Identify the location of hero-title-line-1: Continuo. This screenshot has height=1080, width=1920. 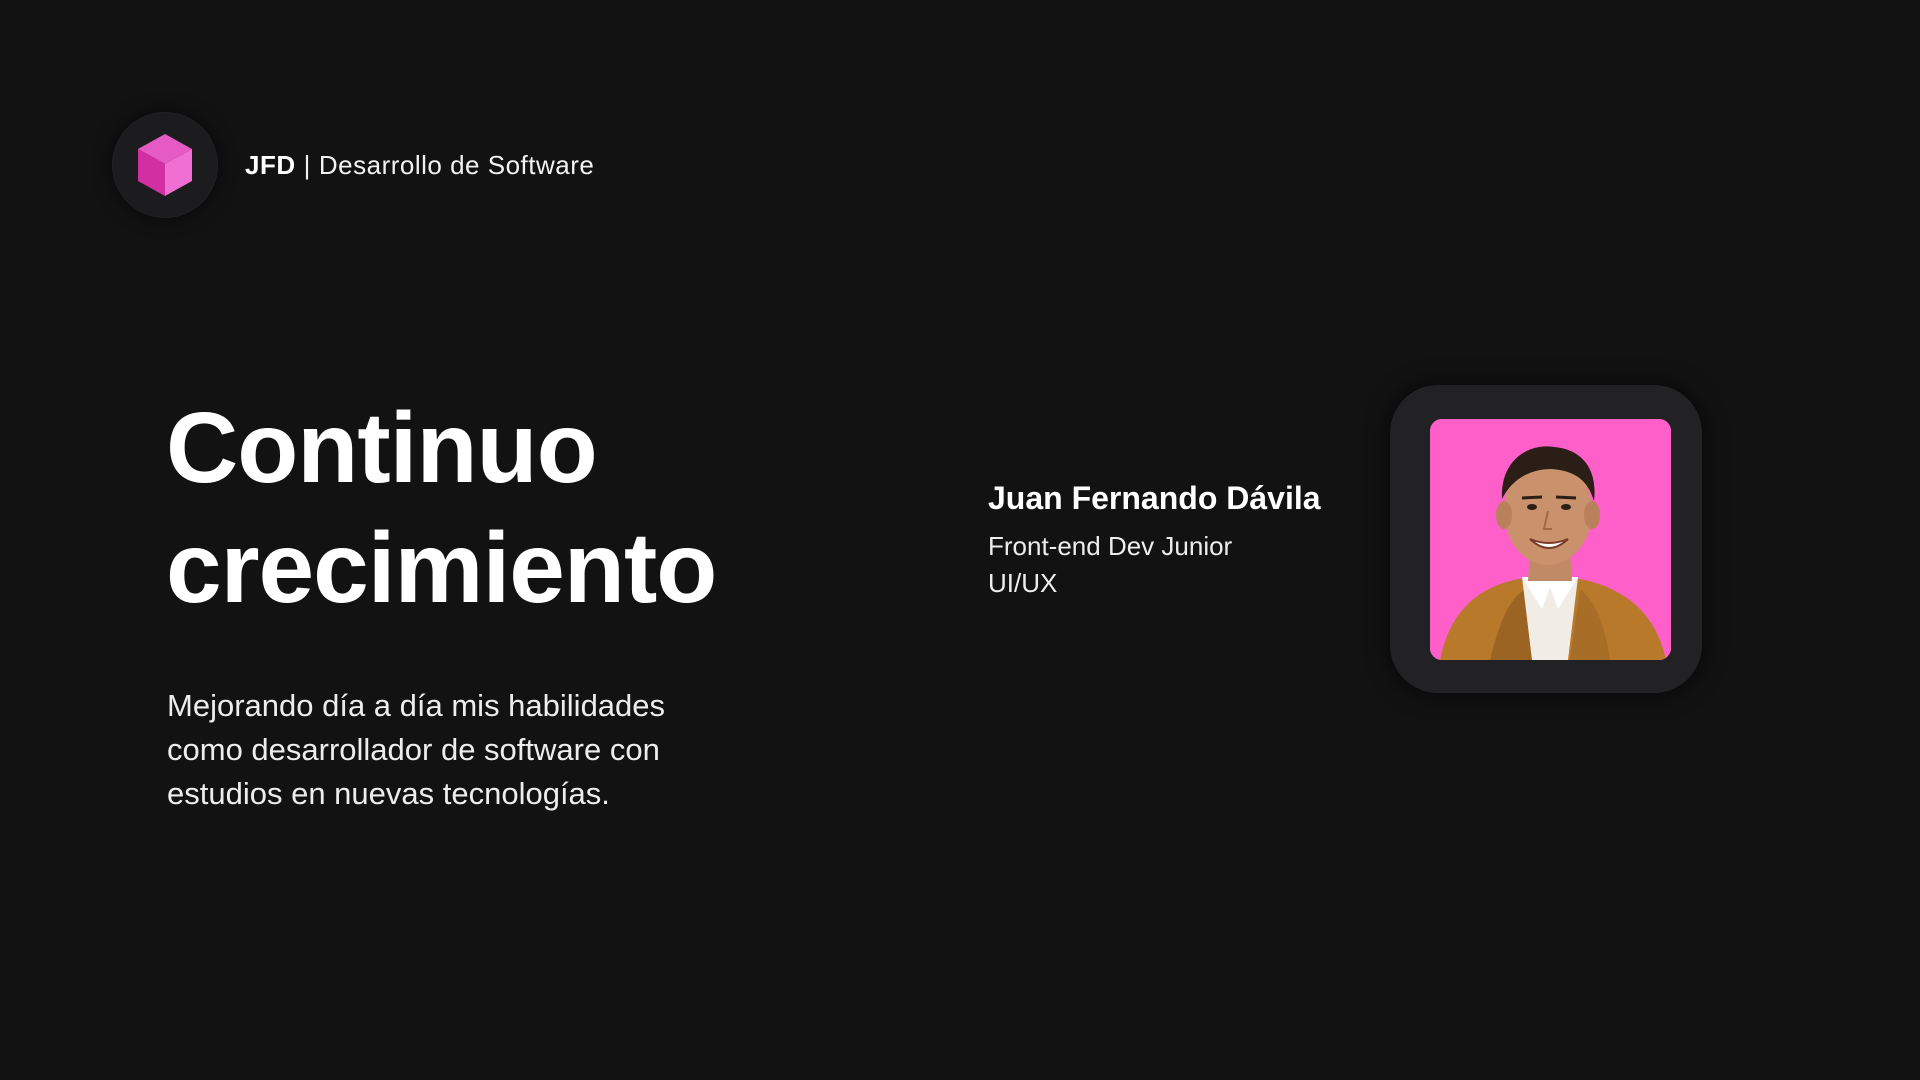
(382, 448).